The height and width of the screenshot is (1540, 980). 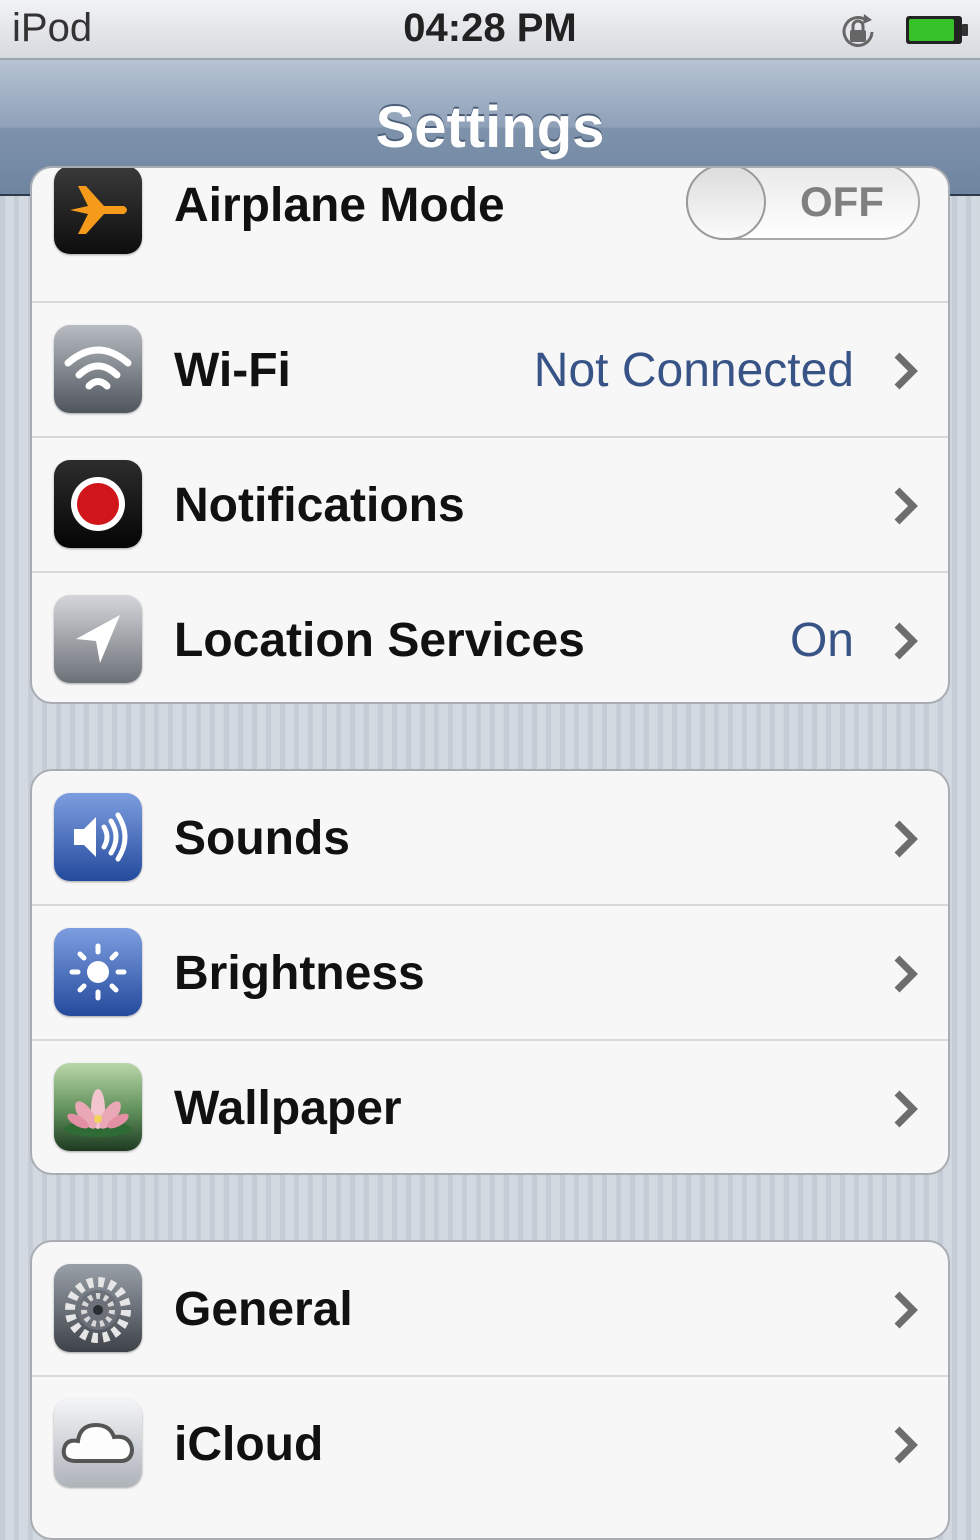 What do you see at coordinates (379, 640) in the screenshot?
I see `settings-row-label: Location Services` at bounding box center [379, 640].